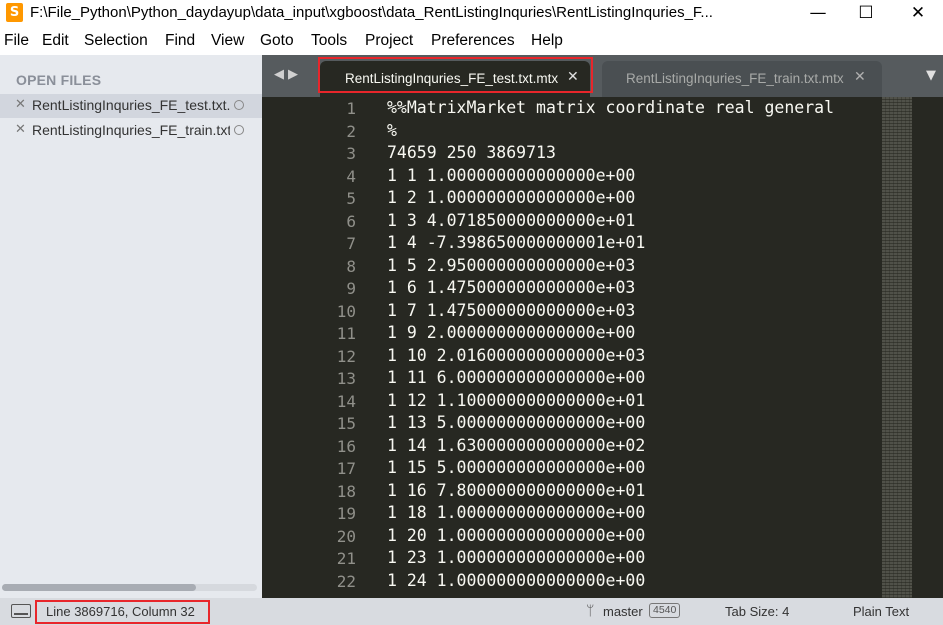 The image size is (943, 625). Describe the element at coordinates (14, 12) in the screenshot. I see `sublime-text-icon: S` at that location.